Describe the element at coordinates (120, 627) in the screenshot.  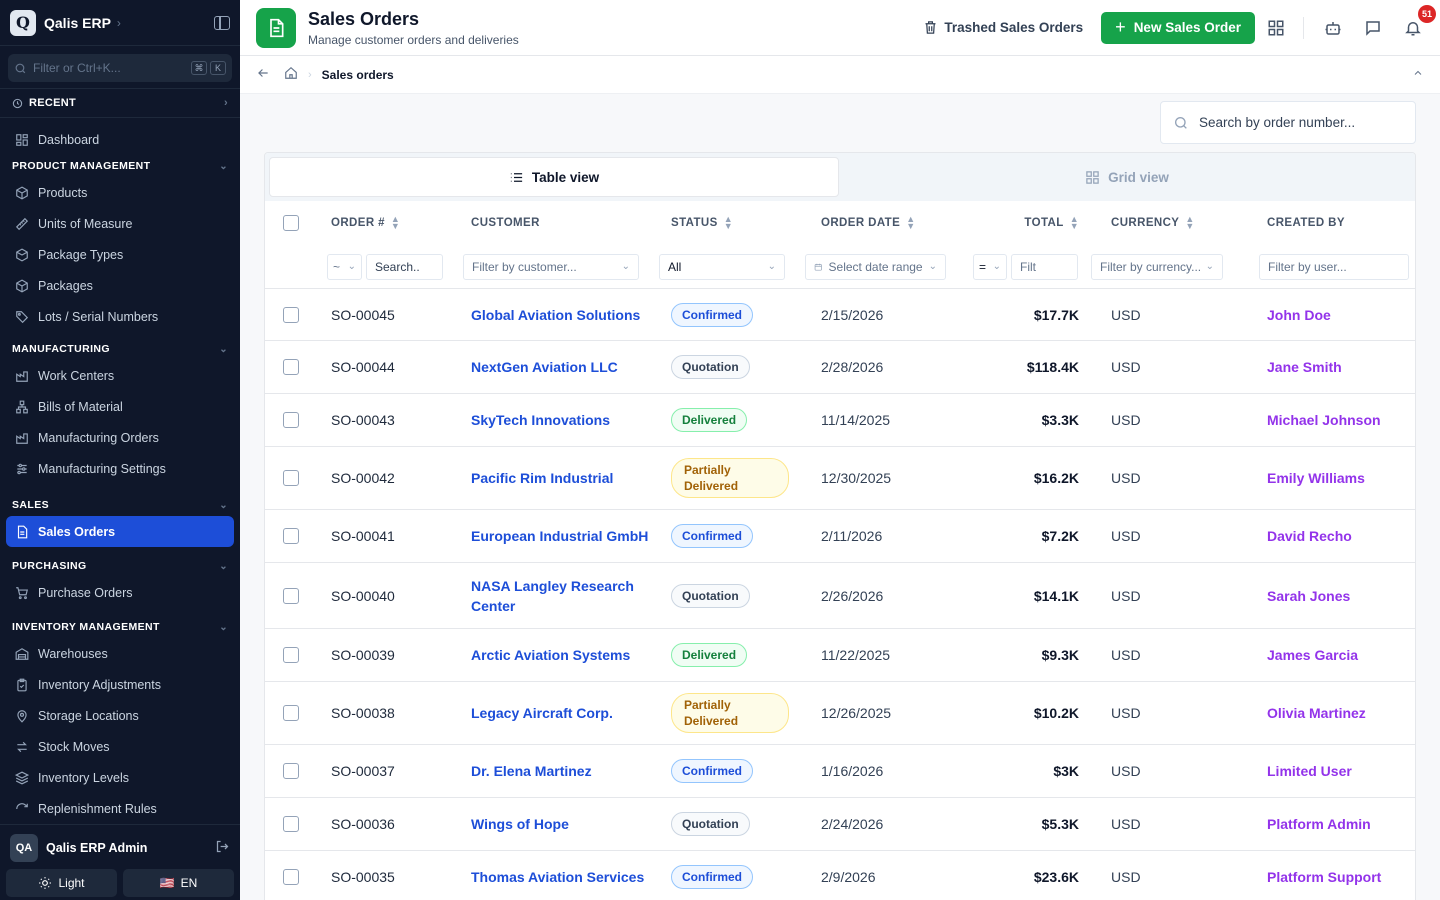
I see `section-inventory-management: INVENTORY MANAGEMENT ⌄` at that location.